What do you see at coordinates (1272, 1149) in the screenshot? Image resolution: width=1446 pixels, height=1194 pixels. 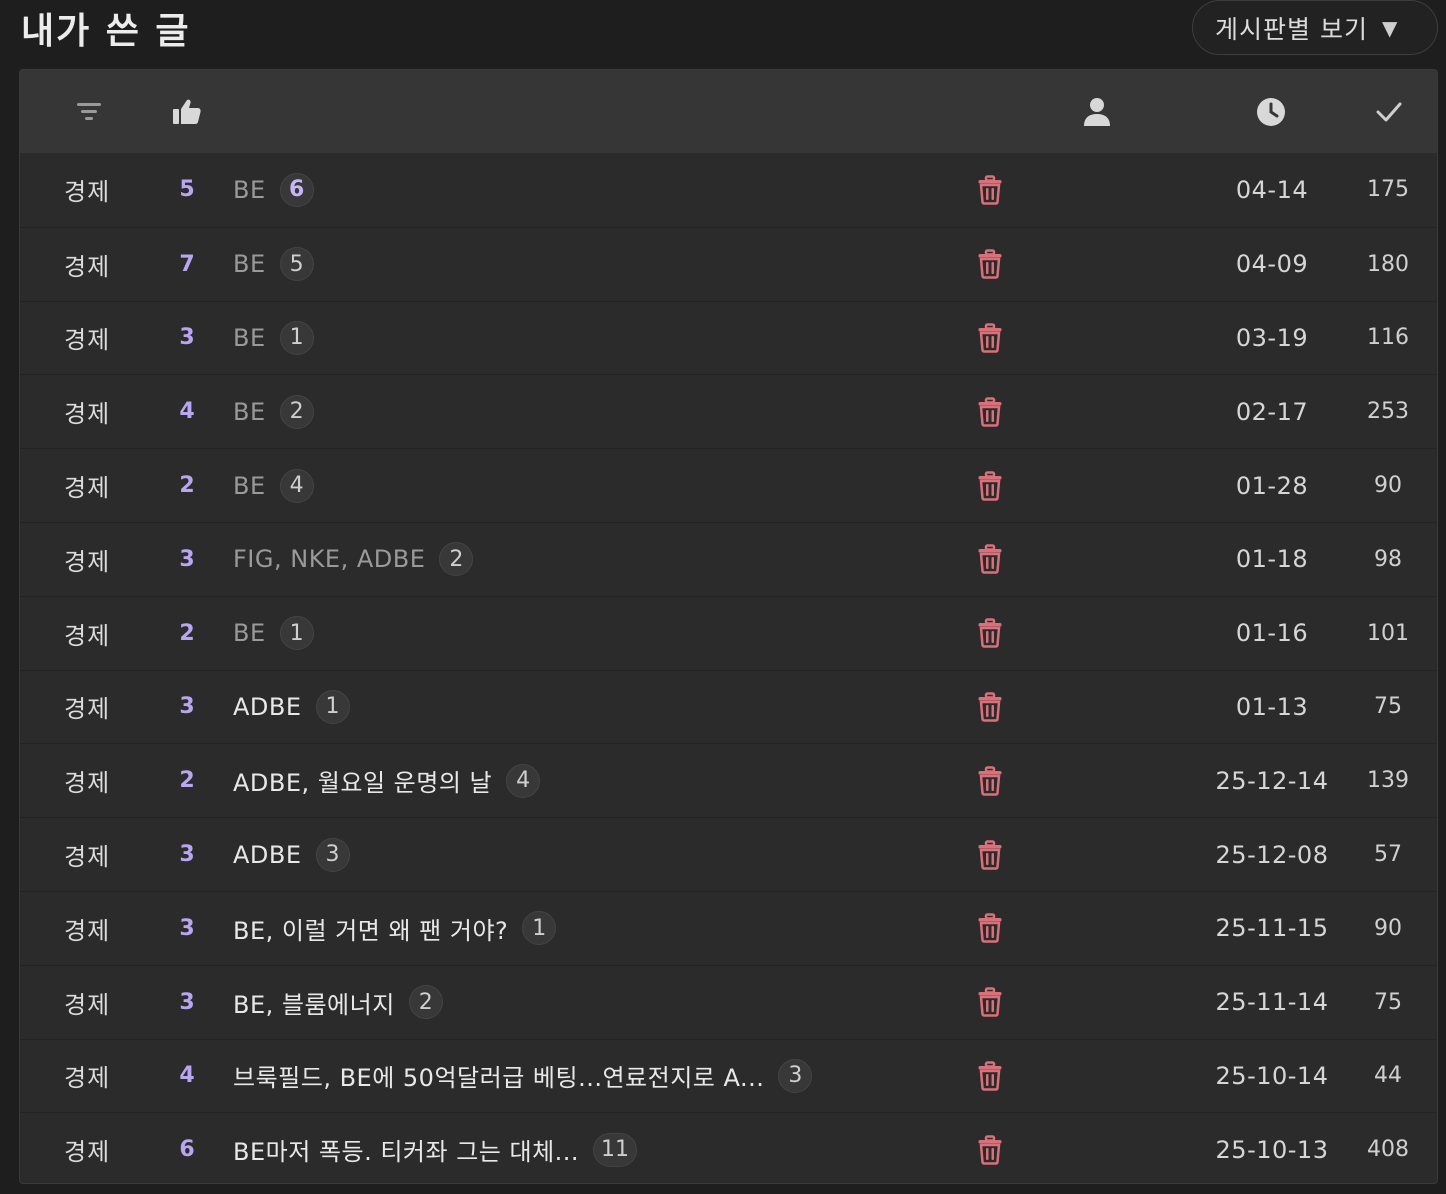 I see `post-date: 25-10-13` at bounding box center [1272, 1149].